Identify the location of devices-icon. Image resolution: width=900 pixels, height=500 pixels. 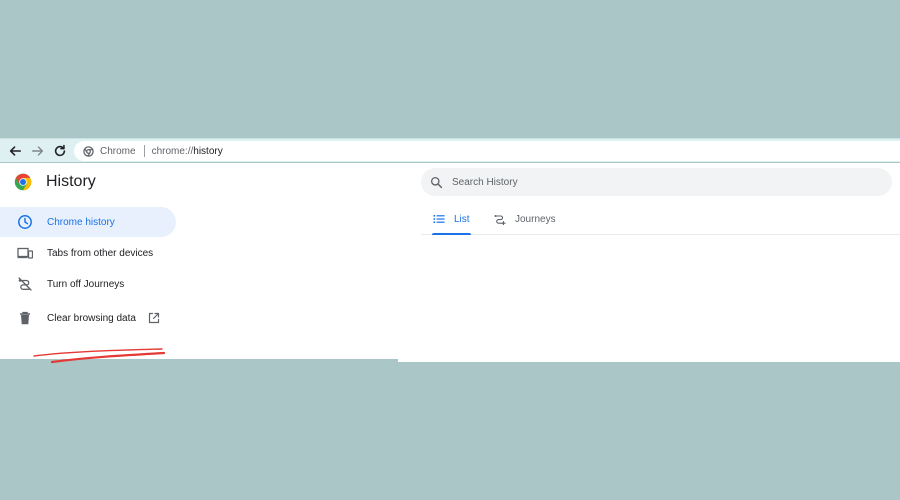
(25, 253).